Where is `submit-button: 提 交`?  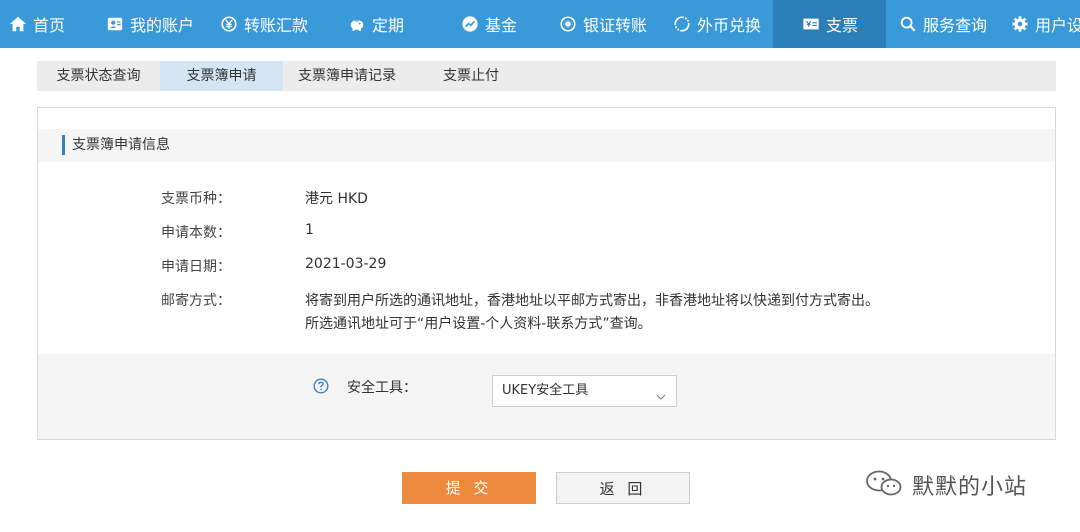
submit-button: 提 交 is located at coordinates (469, 488).